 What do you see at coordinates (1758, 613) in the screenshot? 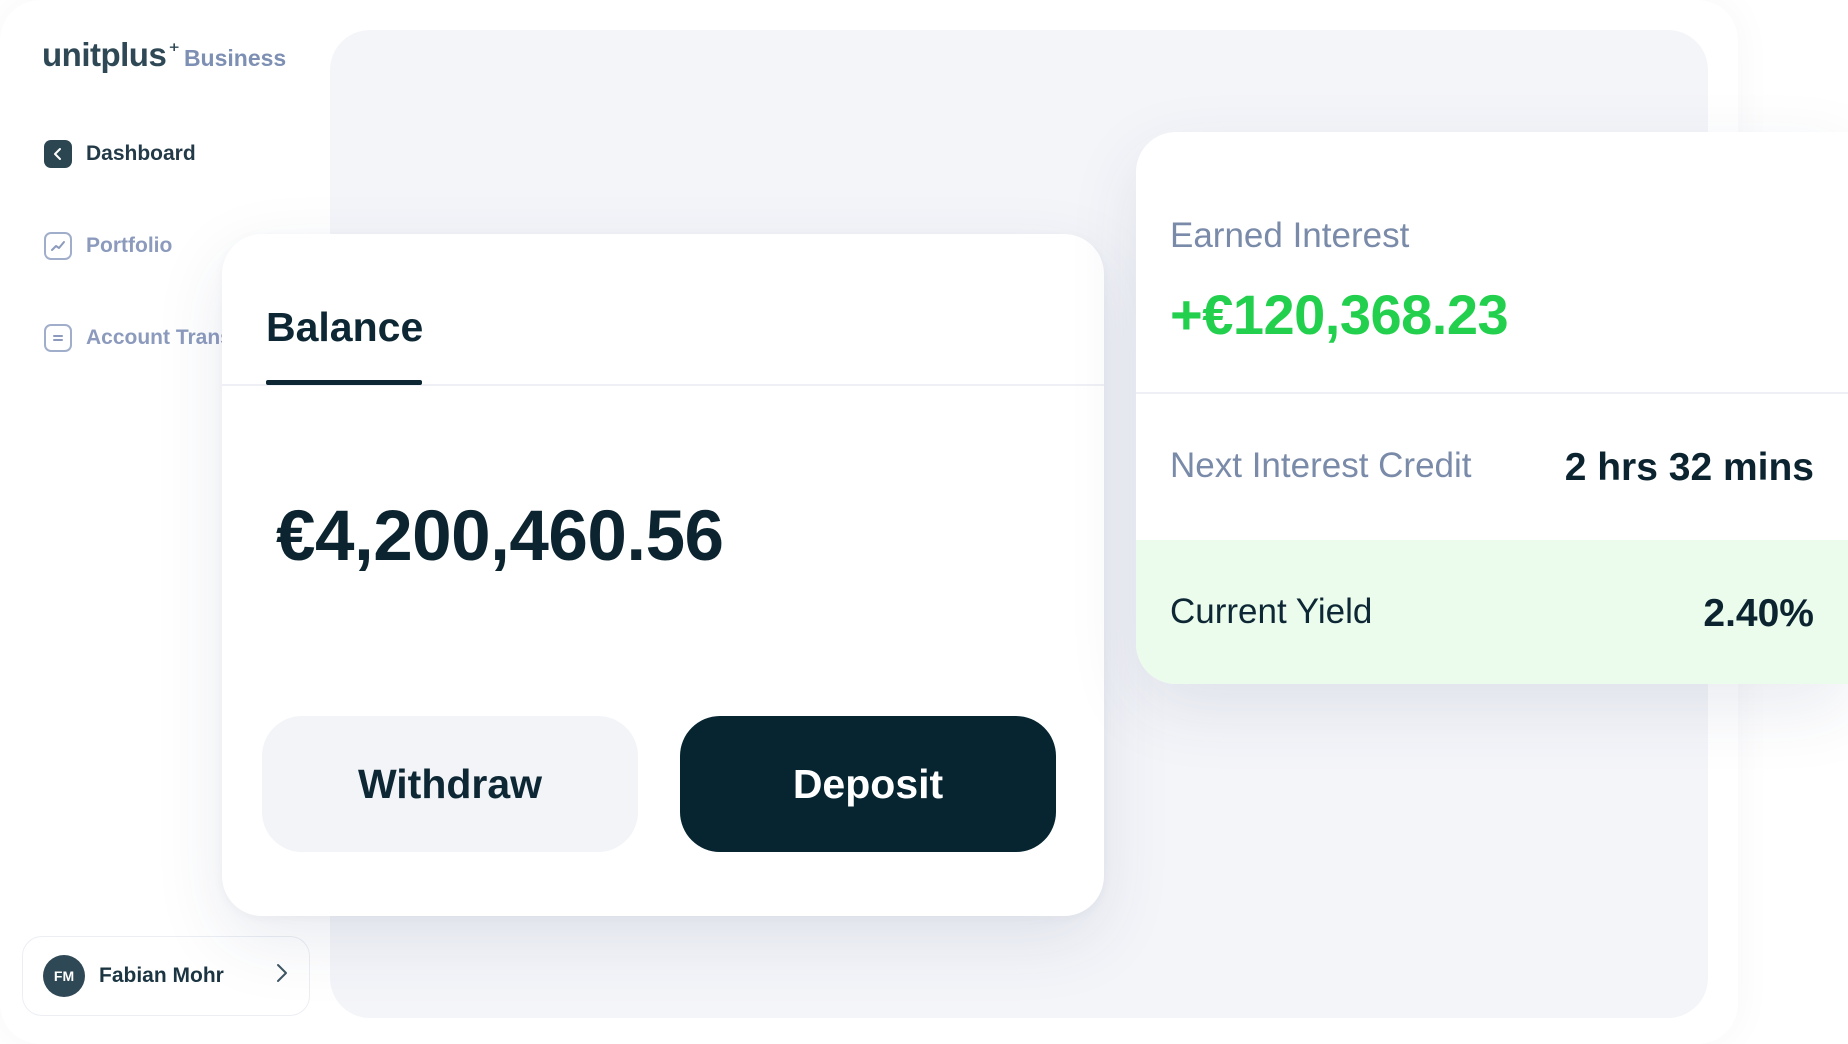
I see `current-yield-value: 2.40%` at bounding box center [1758, 613].